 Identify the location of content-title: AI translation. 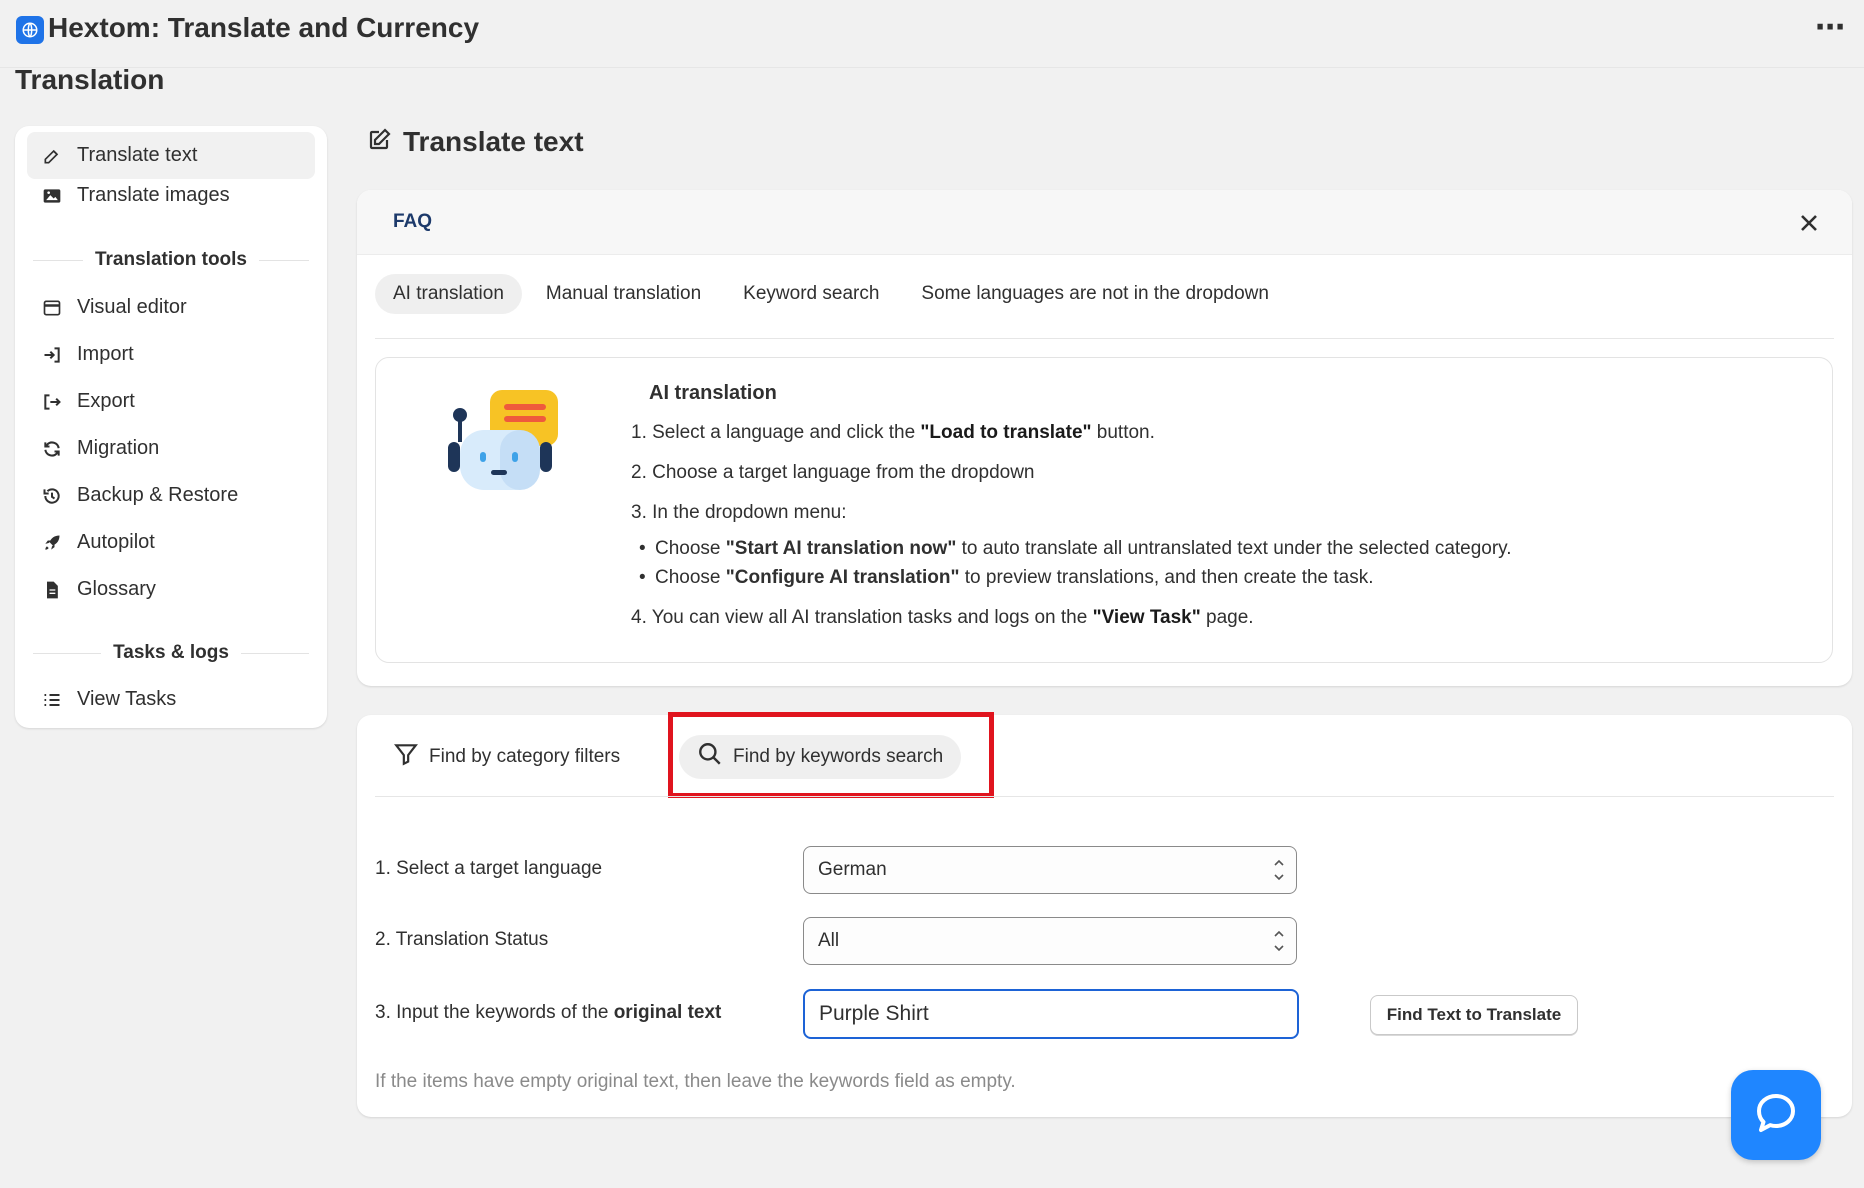
(713, 393).